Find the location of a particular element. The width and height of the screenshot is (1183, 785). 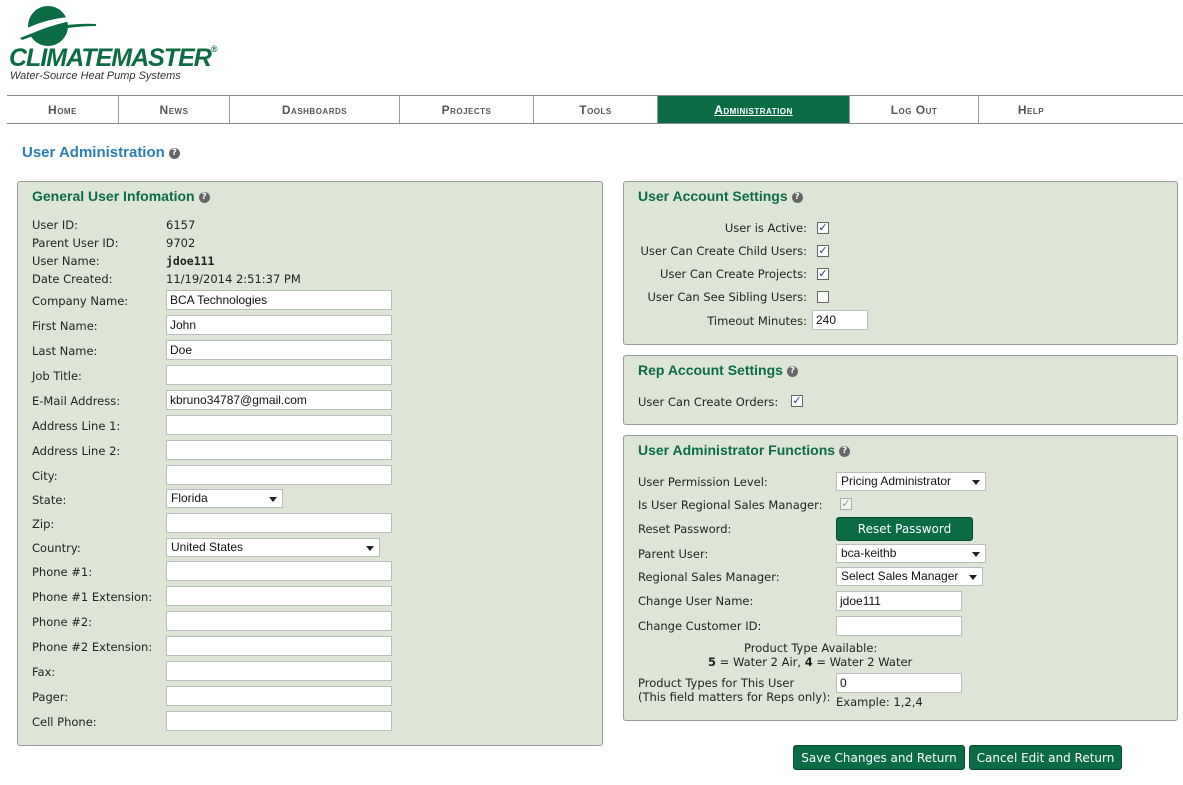

cancel-edit-button: Cancel Edit and Return is located at coordinates (1045, 757).